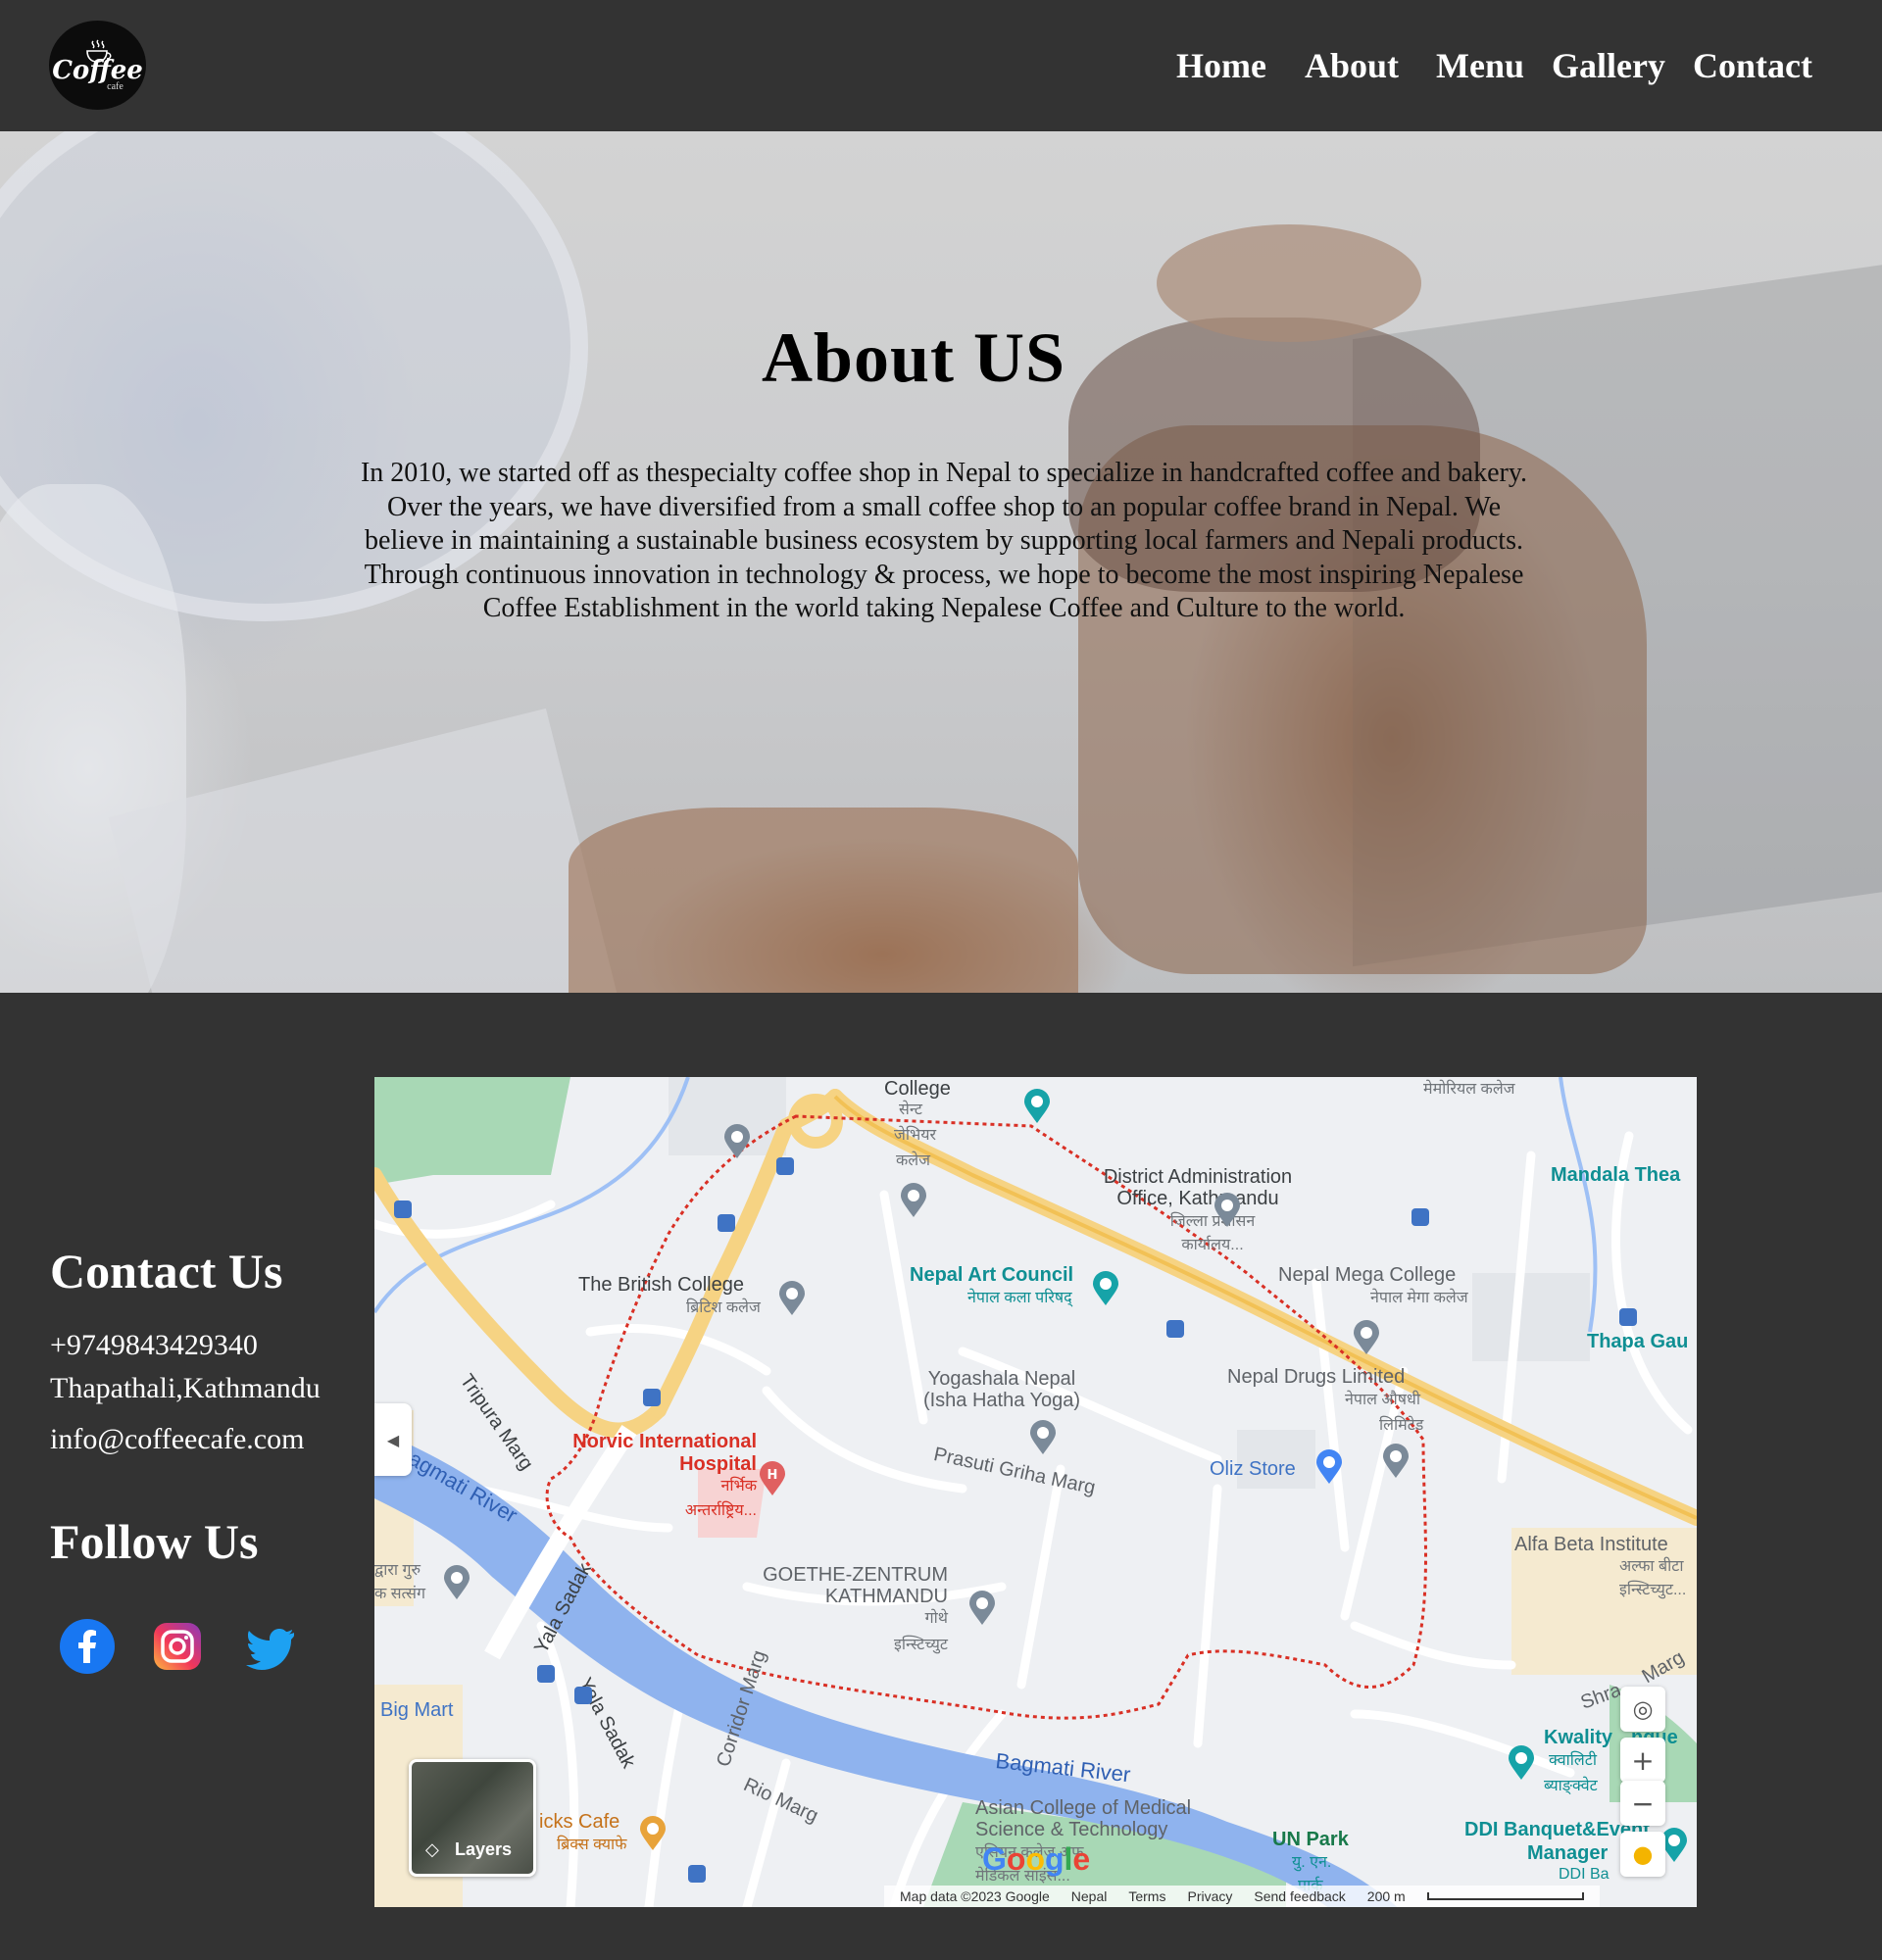  Describe the element at coordinates (1197, 1198) in the screenshot. I see `label-dao2: Office, Kathmandu` at that location.